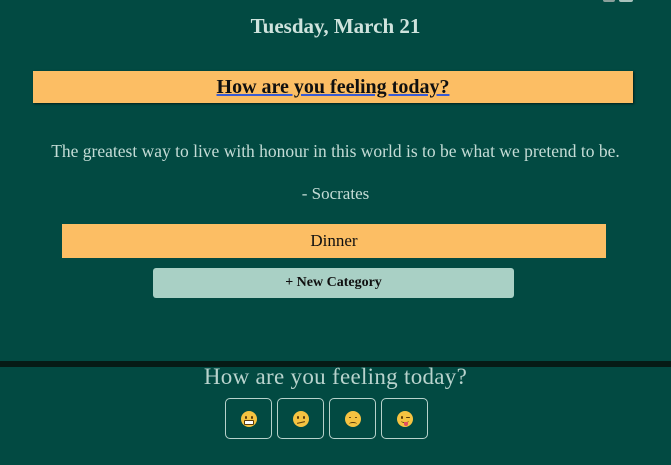  I want to click on date-heading: Tuesday, March 21, so click(335, 26).